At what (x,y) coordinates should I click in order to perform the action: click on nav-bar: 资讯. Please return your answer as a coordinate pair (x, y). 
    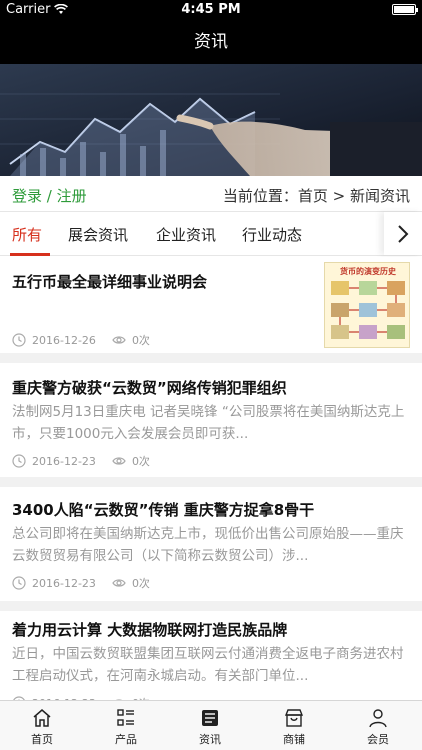
    Looking at the image, I should click on (211, 42).